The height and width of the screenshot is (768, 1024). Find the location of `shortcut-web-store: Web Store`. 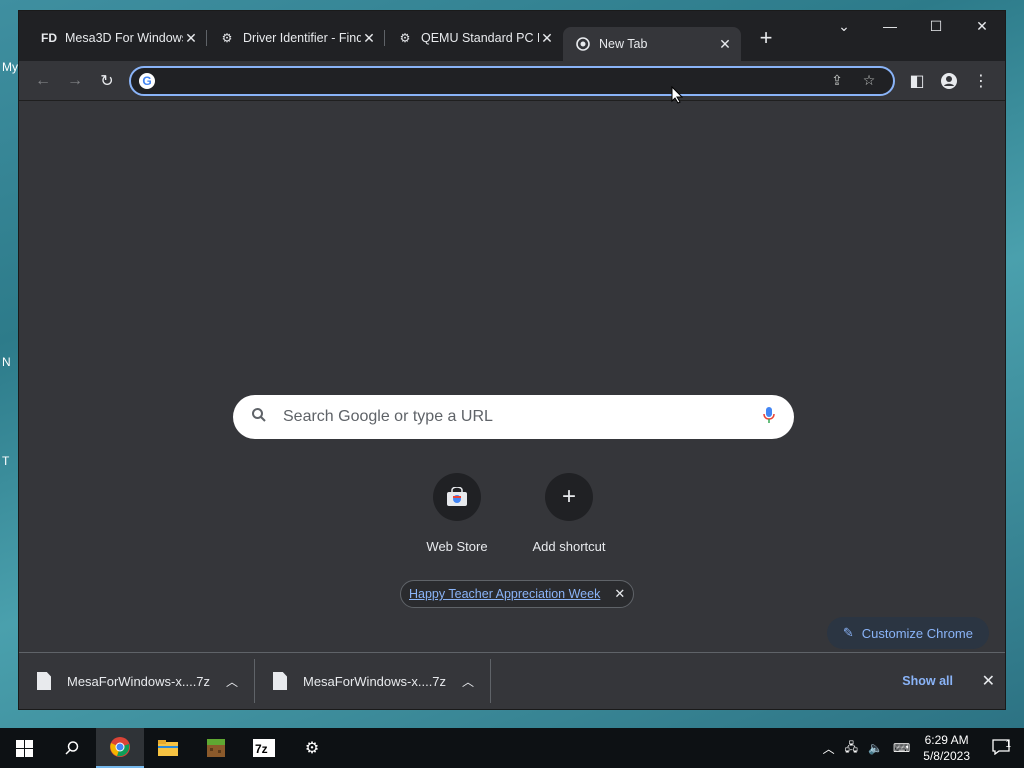

shortcut-web-store: Web Store is located at coordinates (457, 513).